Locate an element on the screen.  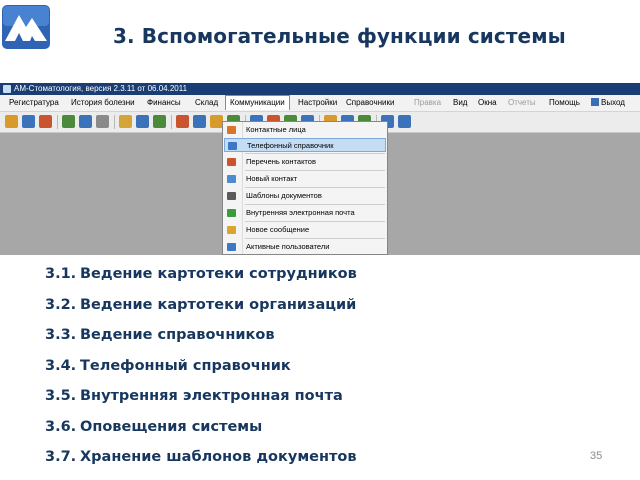
menu-item-references: Справочники is located at coordinates (370, 102).